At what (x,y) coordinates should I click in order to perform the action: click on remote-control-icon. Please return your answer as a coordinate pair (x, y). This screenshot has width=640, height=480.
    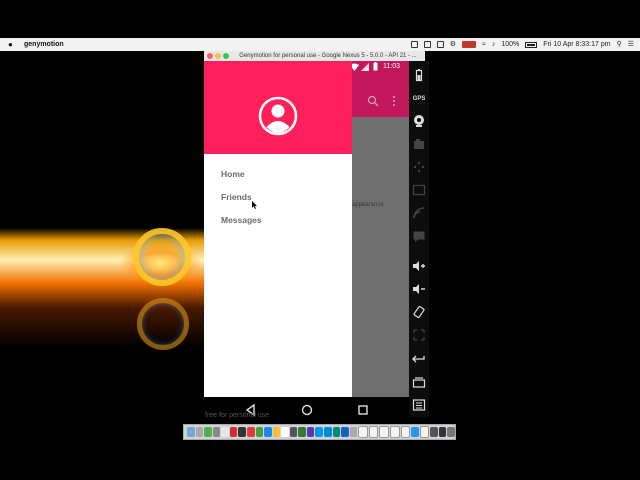
    Looking at the image, I should click on (419, 167).